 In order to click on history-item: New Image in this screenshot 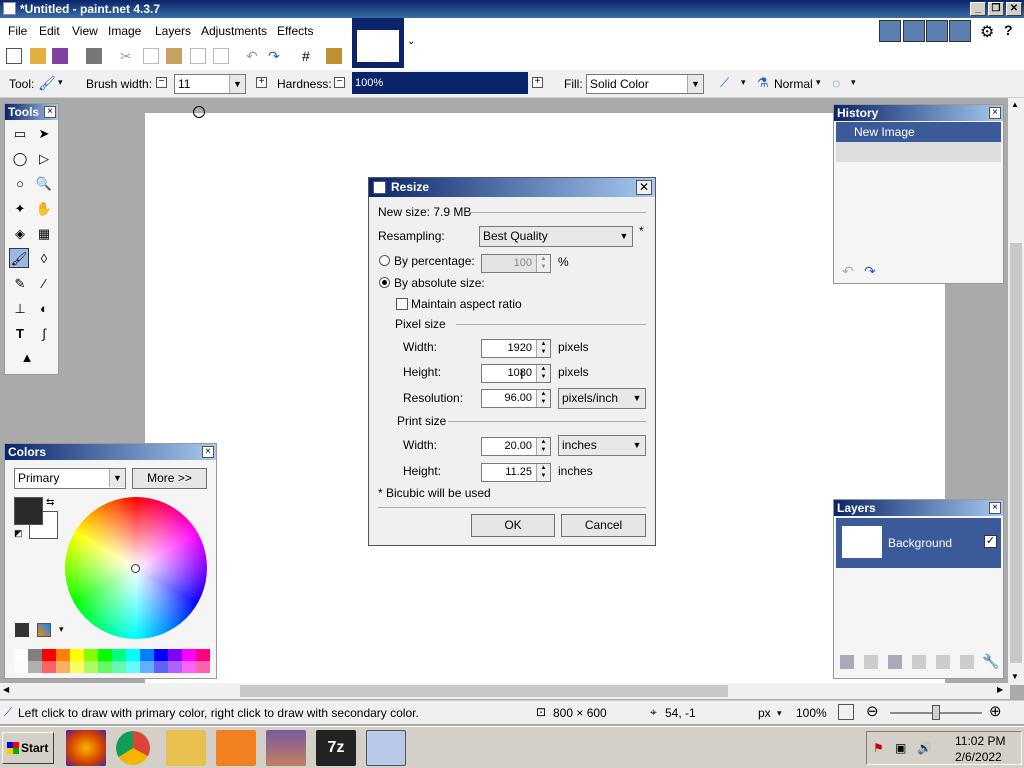, I will do `click(918, 132)`.